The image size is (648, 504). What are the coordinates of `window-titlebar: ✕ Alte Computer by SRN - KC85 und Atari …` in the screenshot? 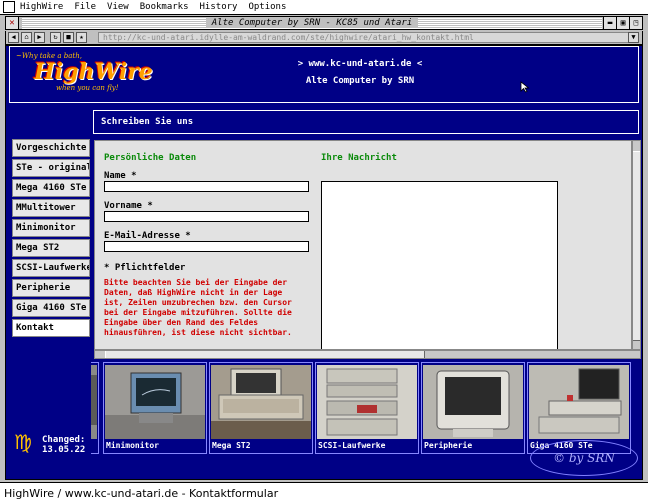 It's located at (324, 23).